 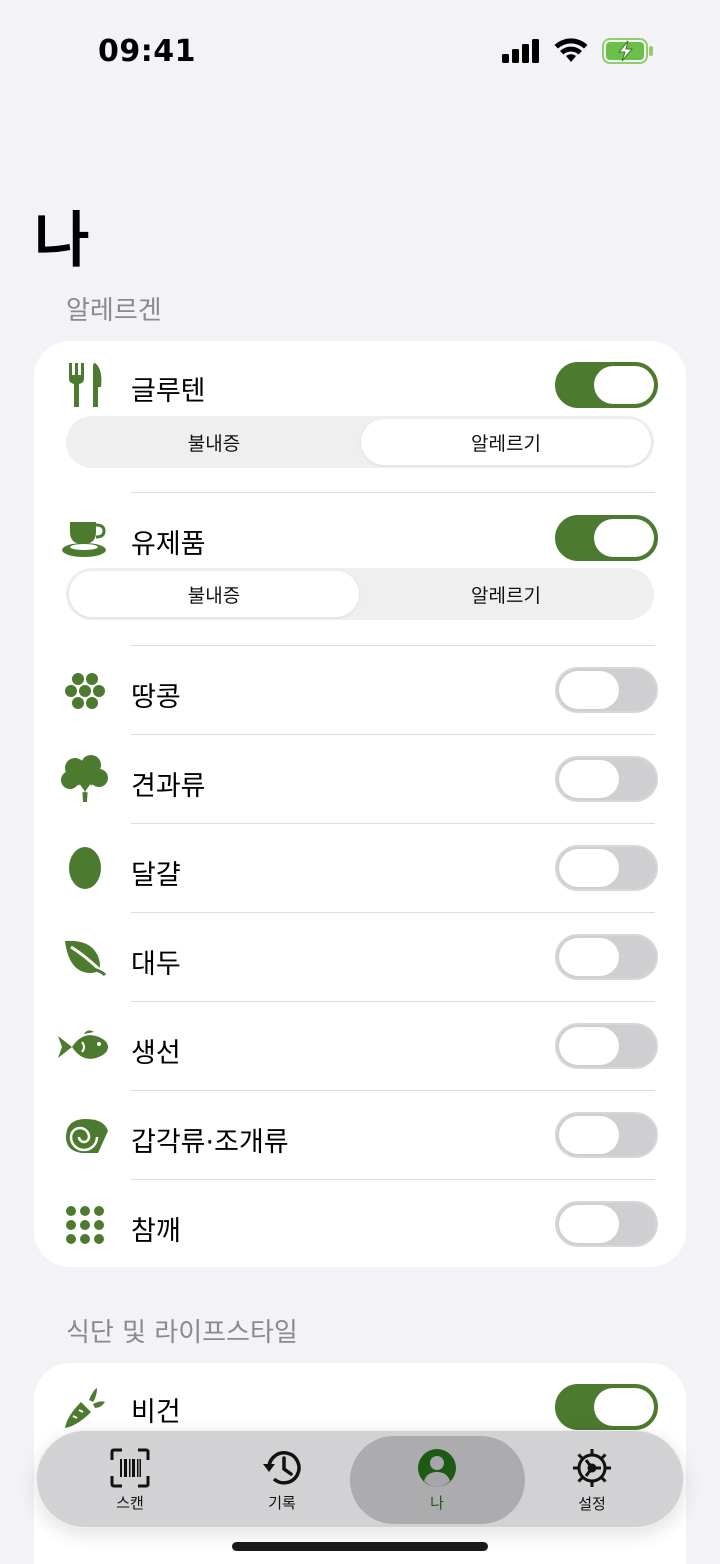 What do you see at coordinates (130, 1502) in the screenshot?
I see `tab-label-scan: 스캔` at bounding box center [130, 1502].